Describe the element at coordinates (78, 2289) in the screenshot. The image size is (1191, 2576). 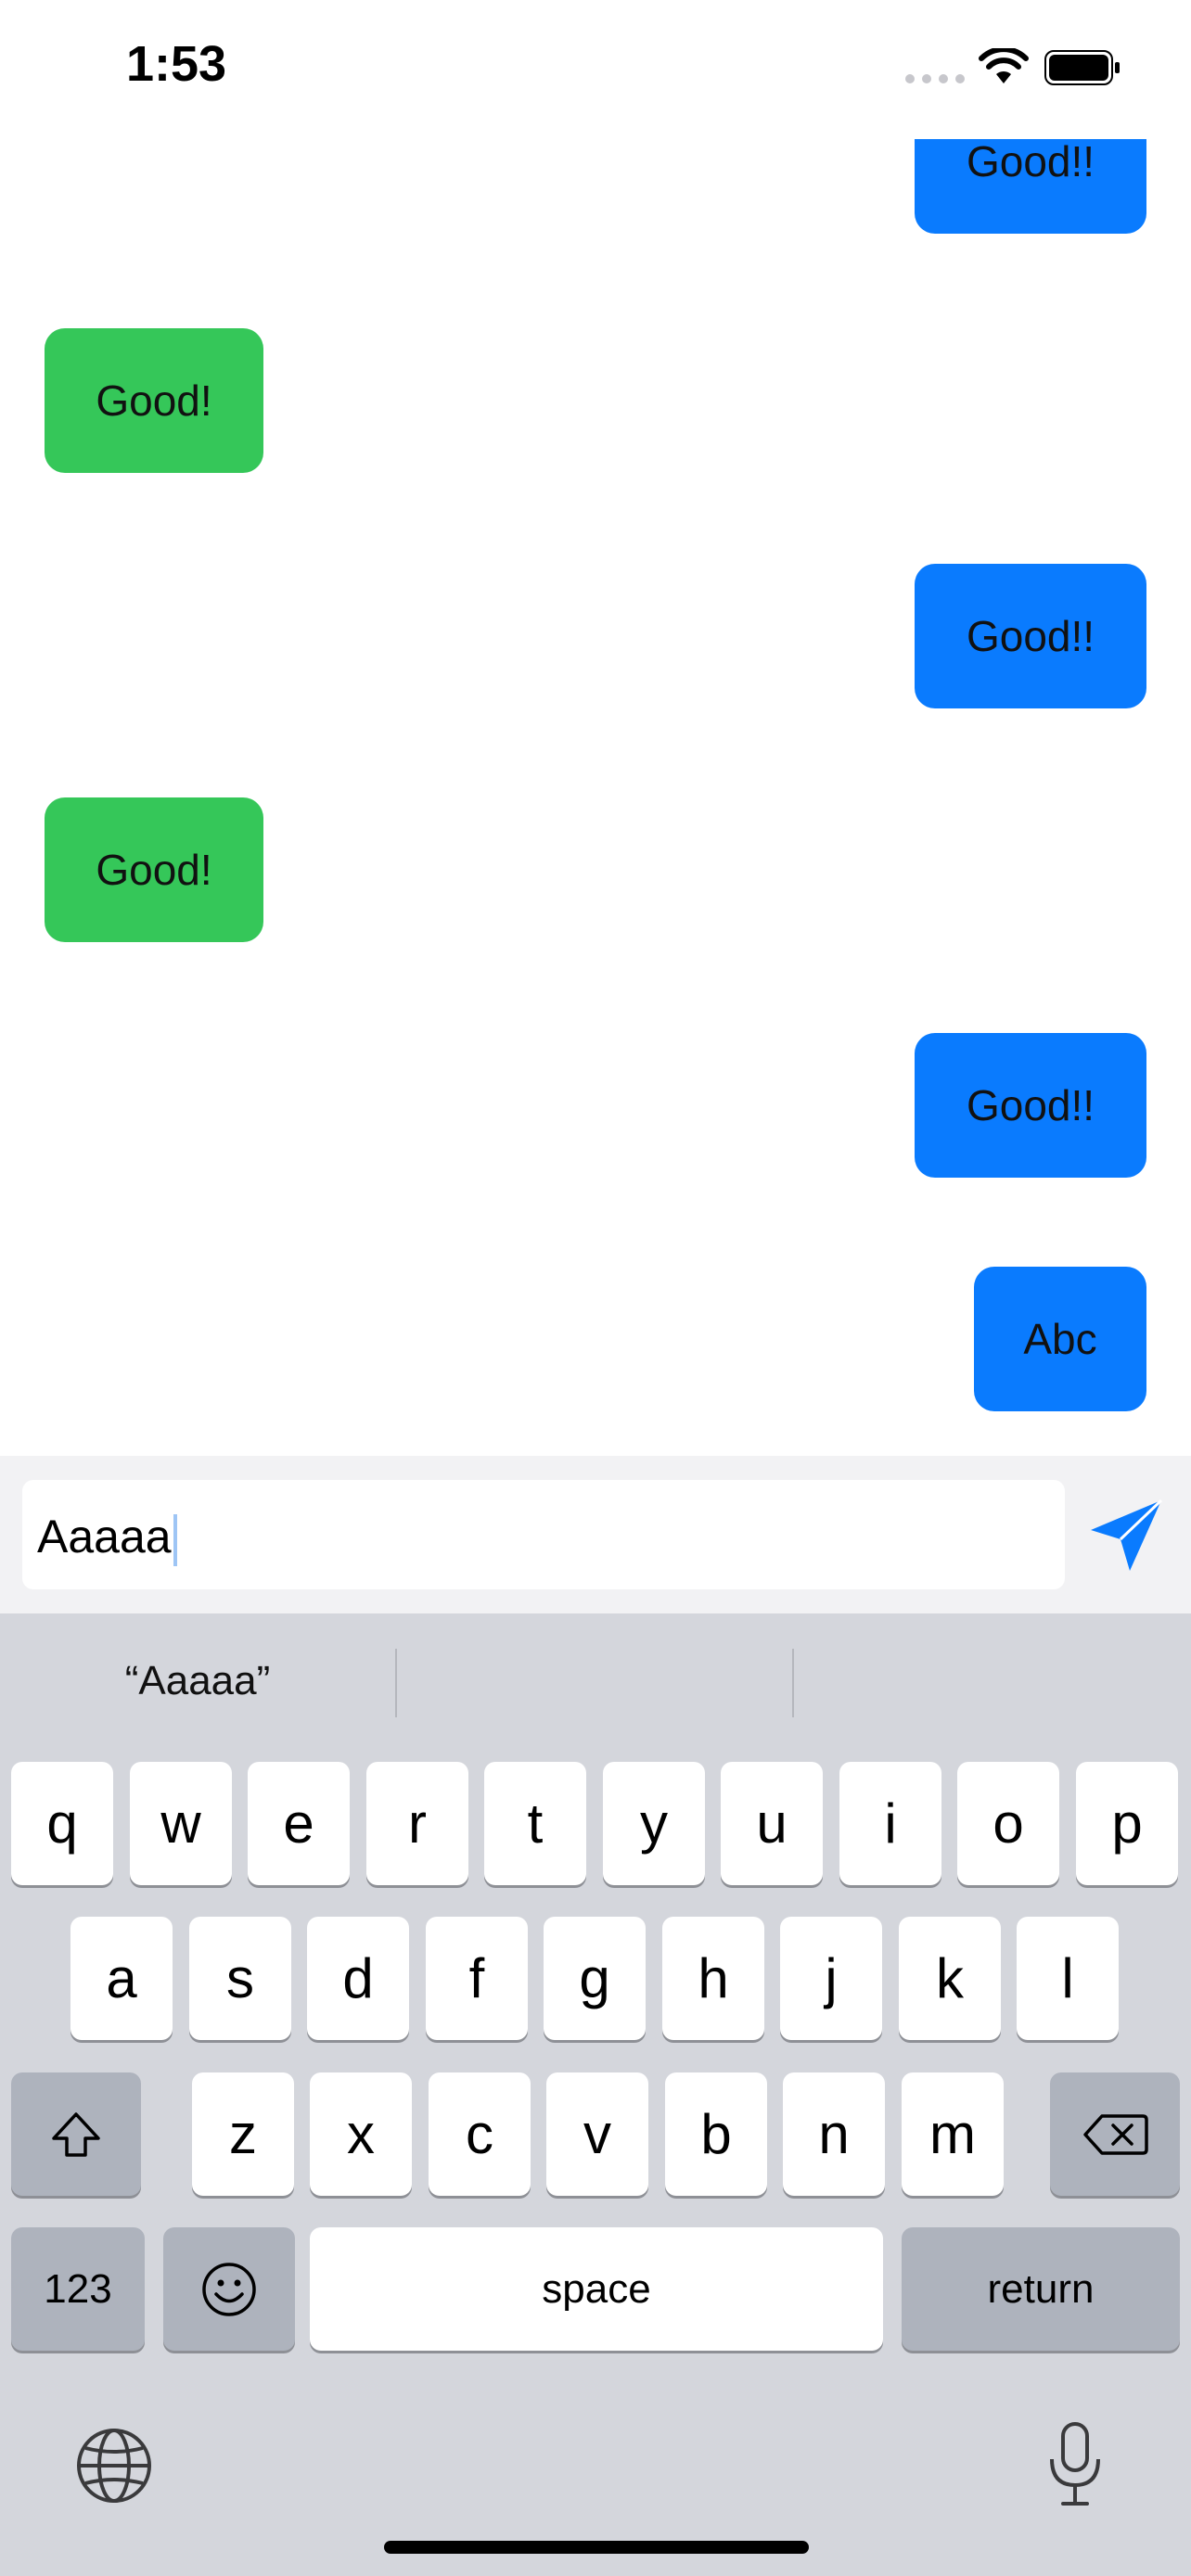
I see `numbers-key: 123` at that location.